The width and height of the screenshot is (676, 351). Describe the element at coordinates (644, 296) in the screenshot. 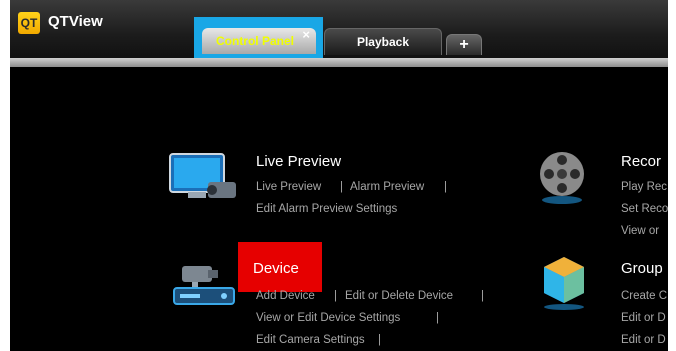

I see `create-group-link: Create C` at that location.